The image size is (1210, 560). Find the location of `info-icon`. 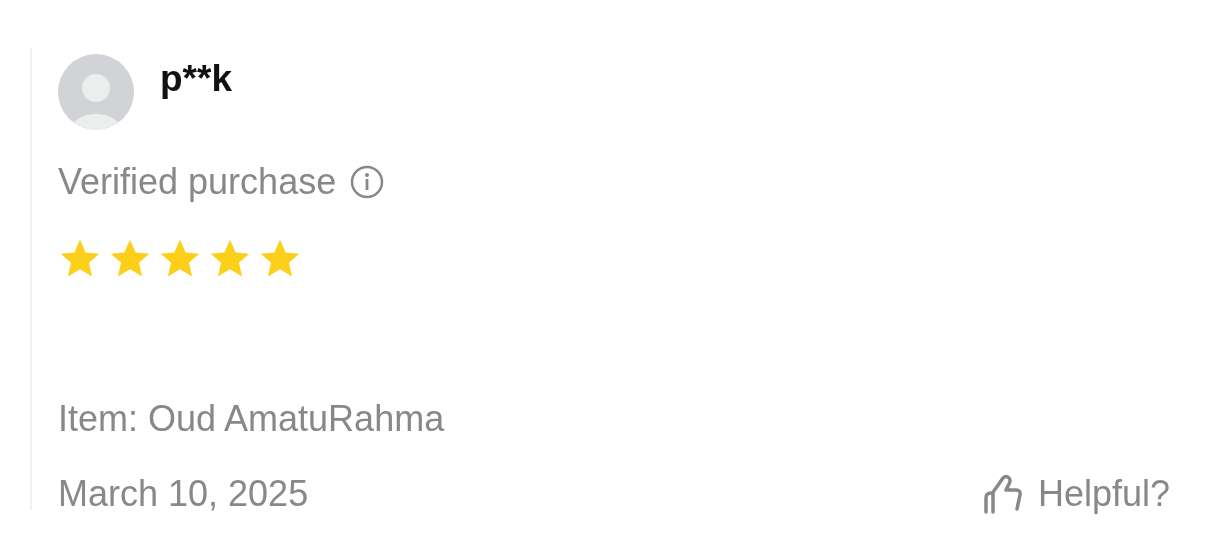

info-icon is located at coordinates (367, 181).